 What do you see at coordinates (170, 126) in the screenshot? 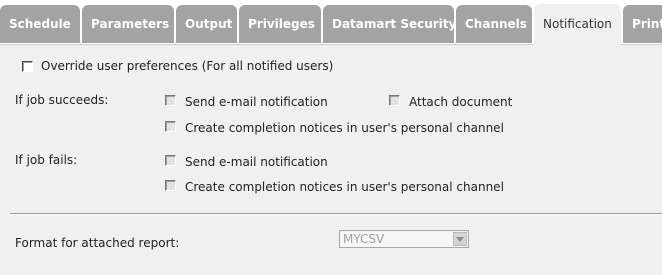
I see `success-channel-checkbox` at bounding box center [170, 126].